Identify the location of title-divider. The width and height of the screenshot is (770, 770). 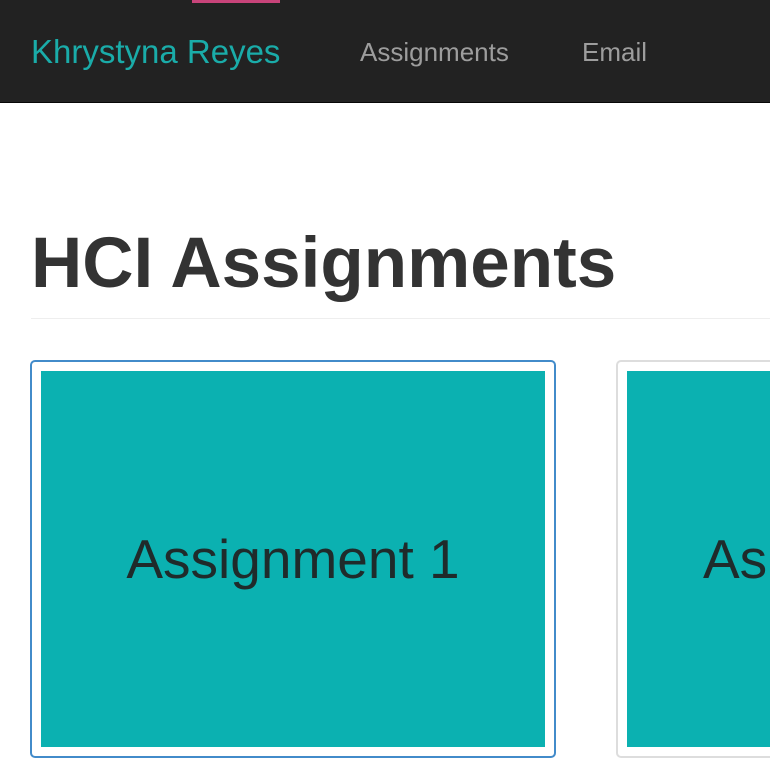
(400, 318).